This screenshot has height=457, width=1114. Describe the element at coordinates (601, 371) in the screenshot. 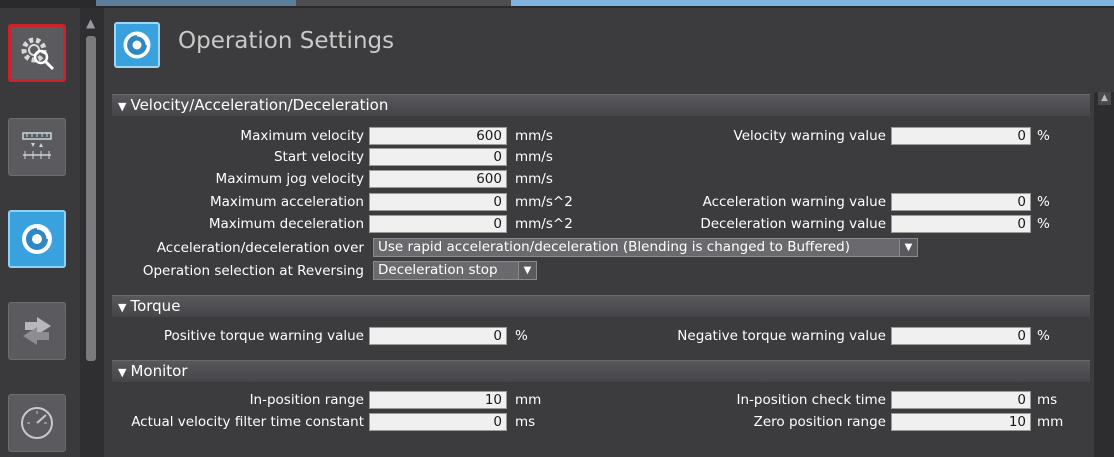

I see `section-monitor-header: ▼ Monitor` at that location.